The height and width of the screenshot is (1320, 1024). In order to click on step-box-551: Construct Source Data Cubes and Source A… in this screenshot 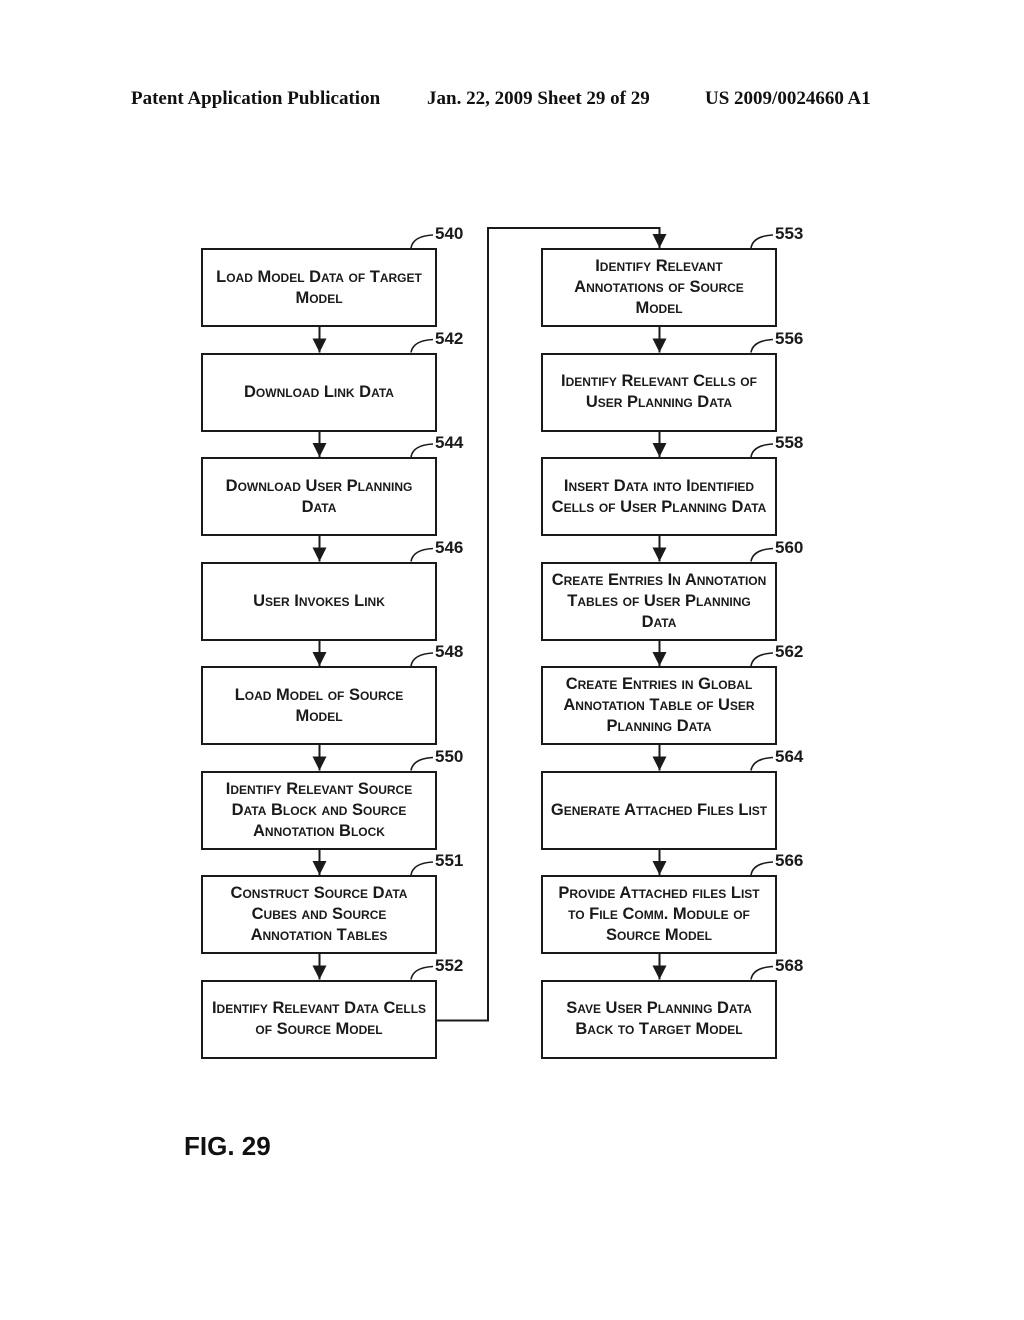, I will do `click(319, 914)`.